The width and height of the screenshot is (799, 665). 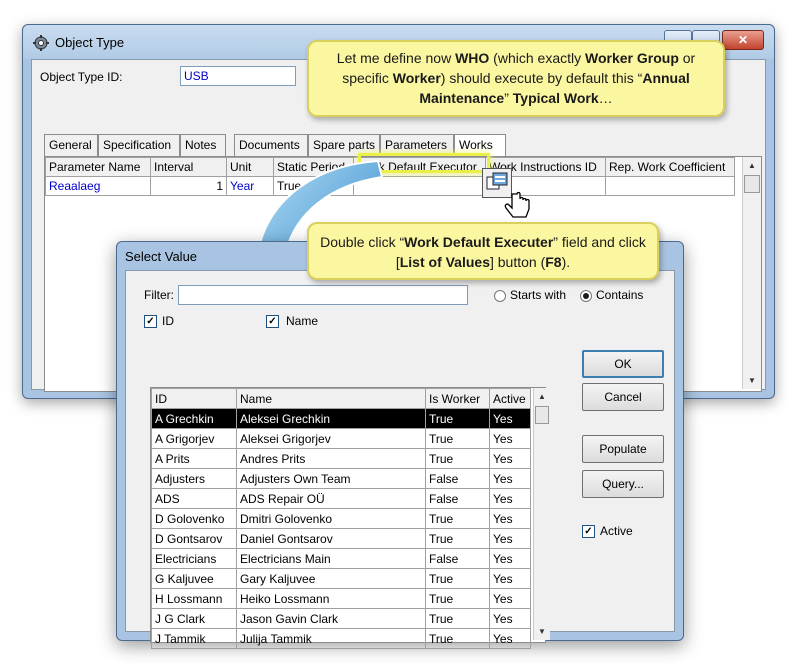 What do you see at coordinates (194, 538) in the screenshot?
I see `cell-id: D Gontsarov` at bounding box center [194, 538].